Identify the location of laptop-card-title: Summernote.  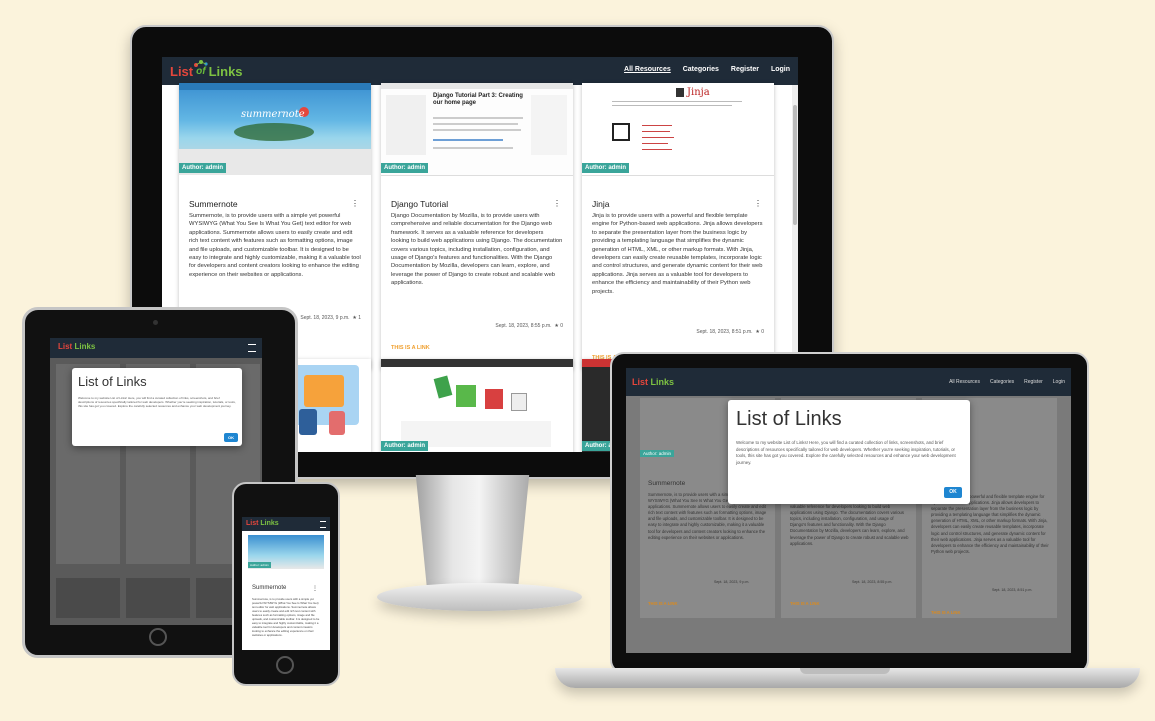
(666, 483).